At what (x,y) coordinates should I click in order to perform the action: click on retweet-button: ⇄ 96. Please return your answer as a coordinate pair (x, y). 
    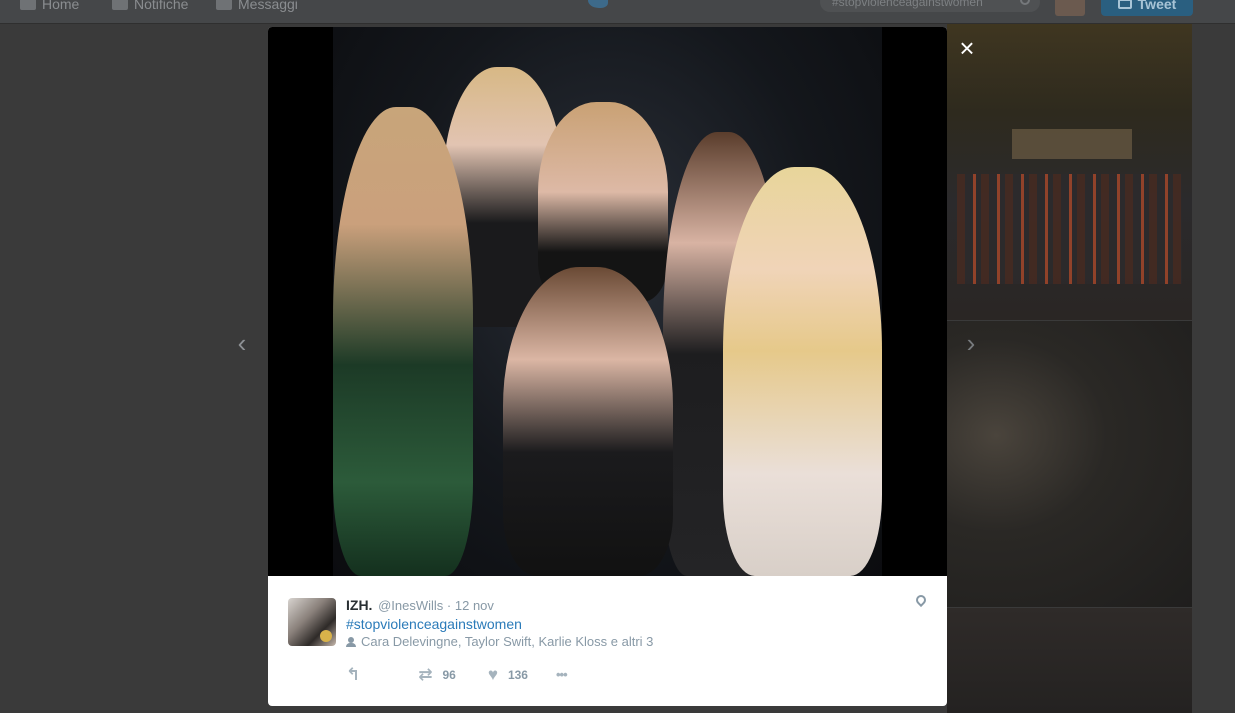
    Looking at the image, I should click on (437, 674).